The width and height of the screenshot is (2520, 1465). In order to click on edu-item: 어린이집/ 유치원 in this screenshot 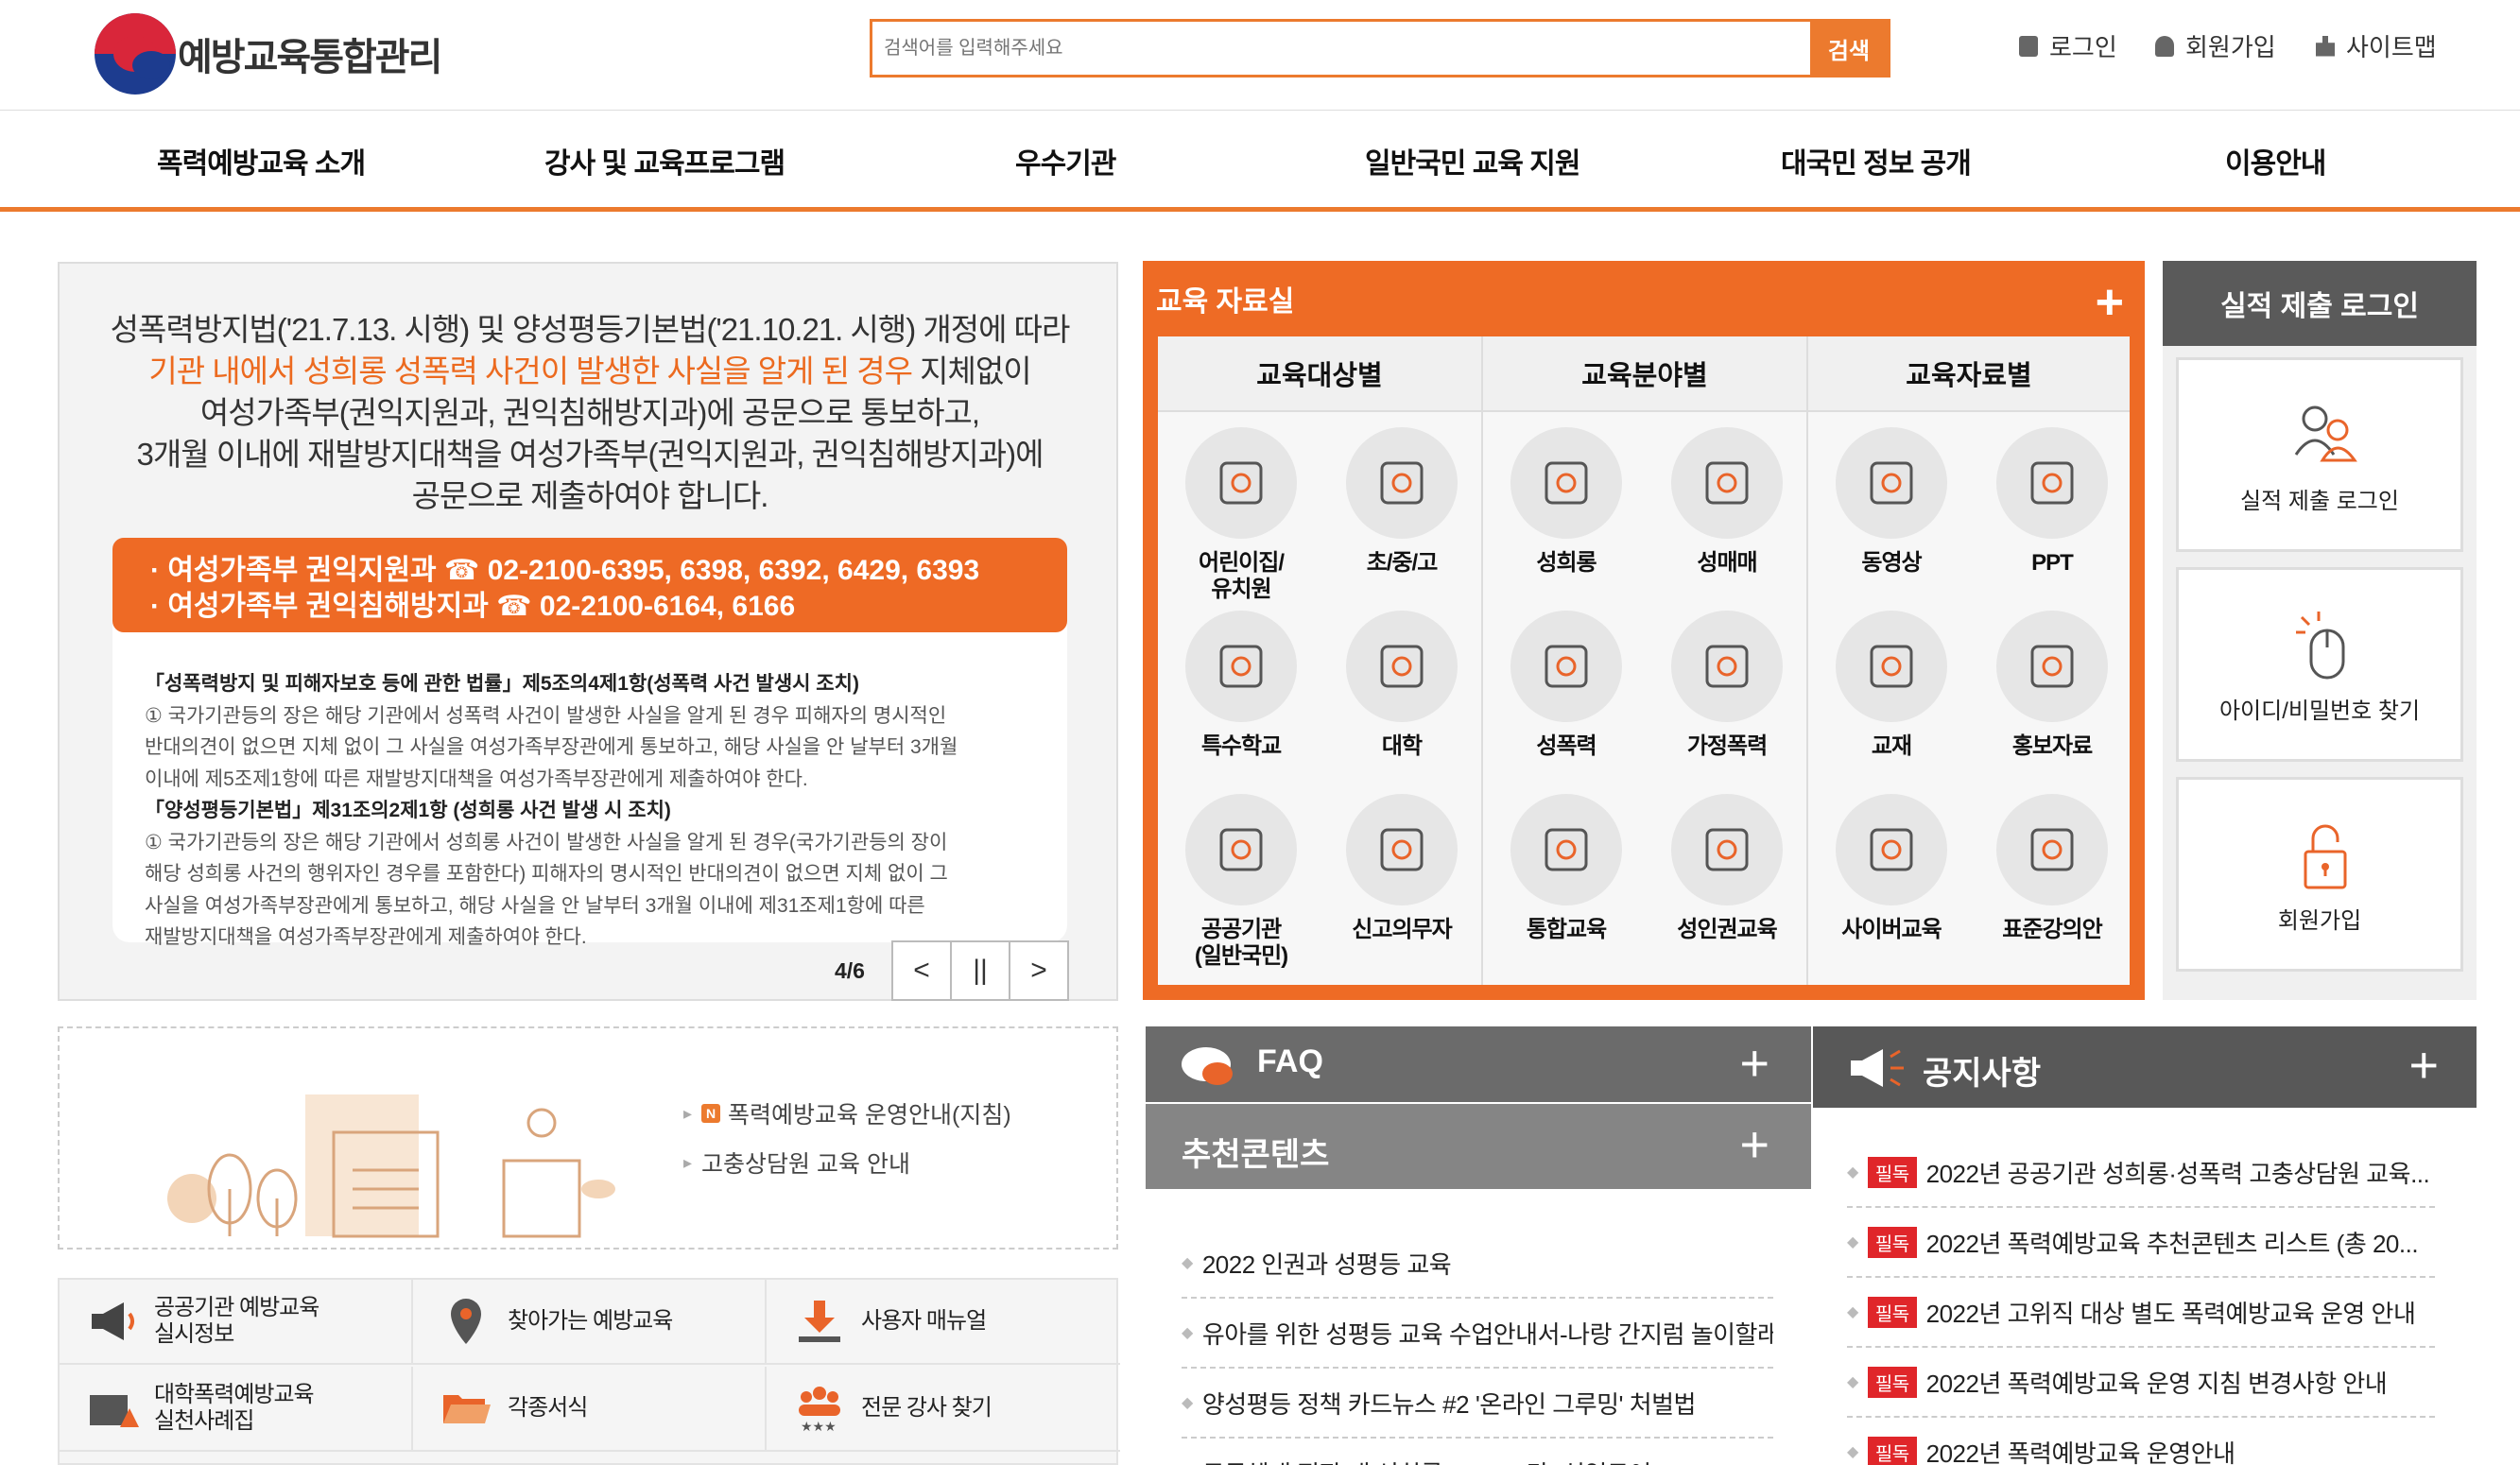, I will do `click(1241, 515)`.